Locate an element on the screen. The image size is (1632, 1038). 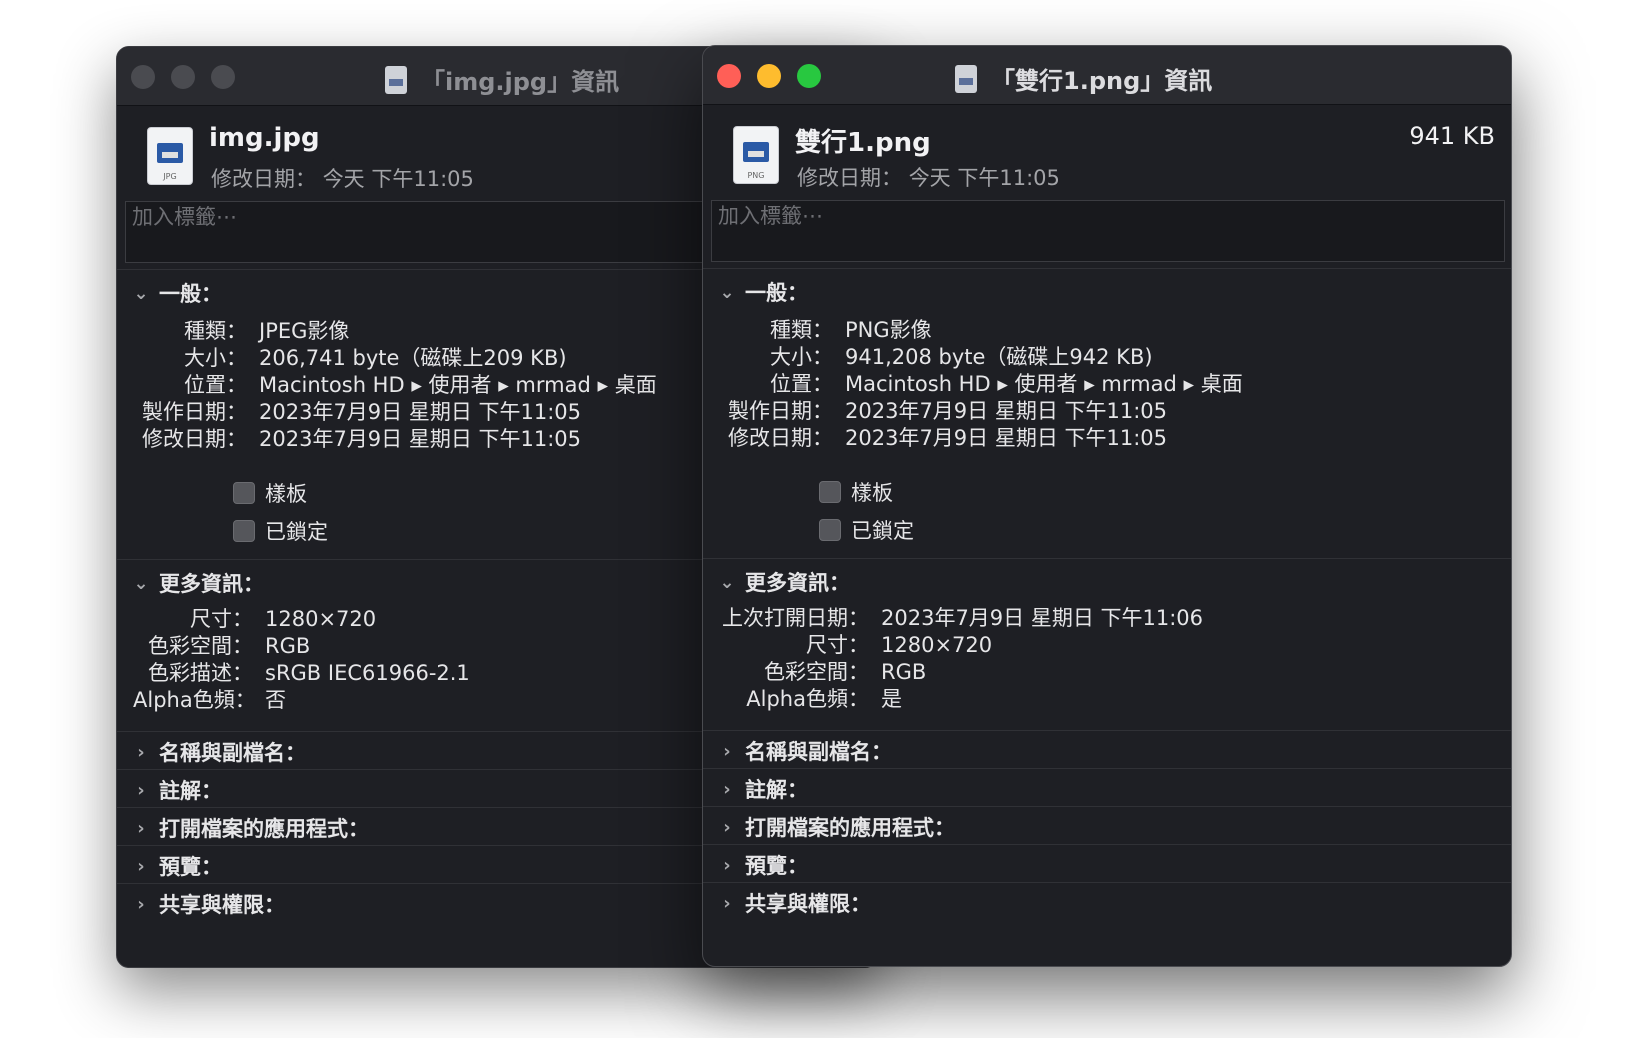
file-name: img.jpg is located at coordinates (264, 138).